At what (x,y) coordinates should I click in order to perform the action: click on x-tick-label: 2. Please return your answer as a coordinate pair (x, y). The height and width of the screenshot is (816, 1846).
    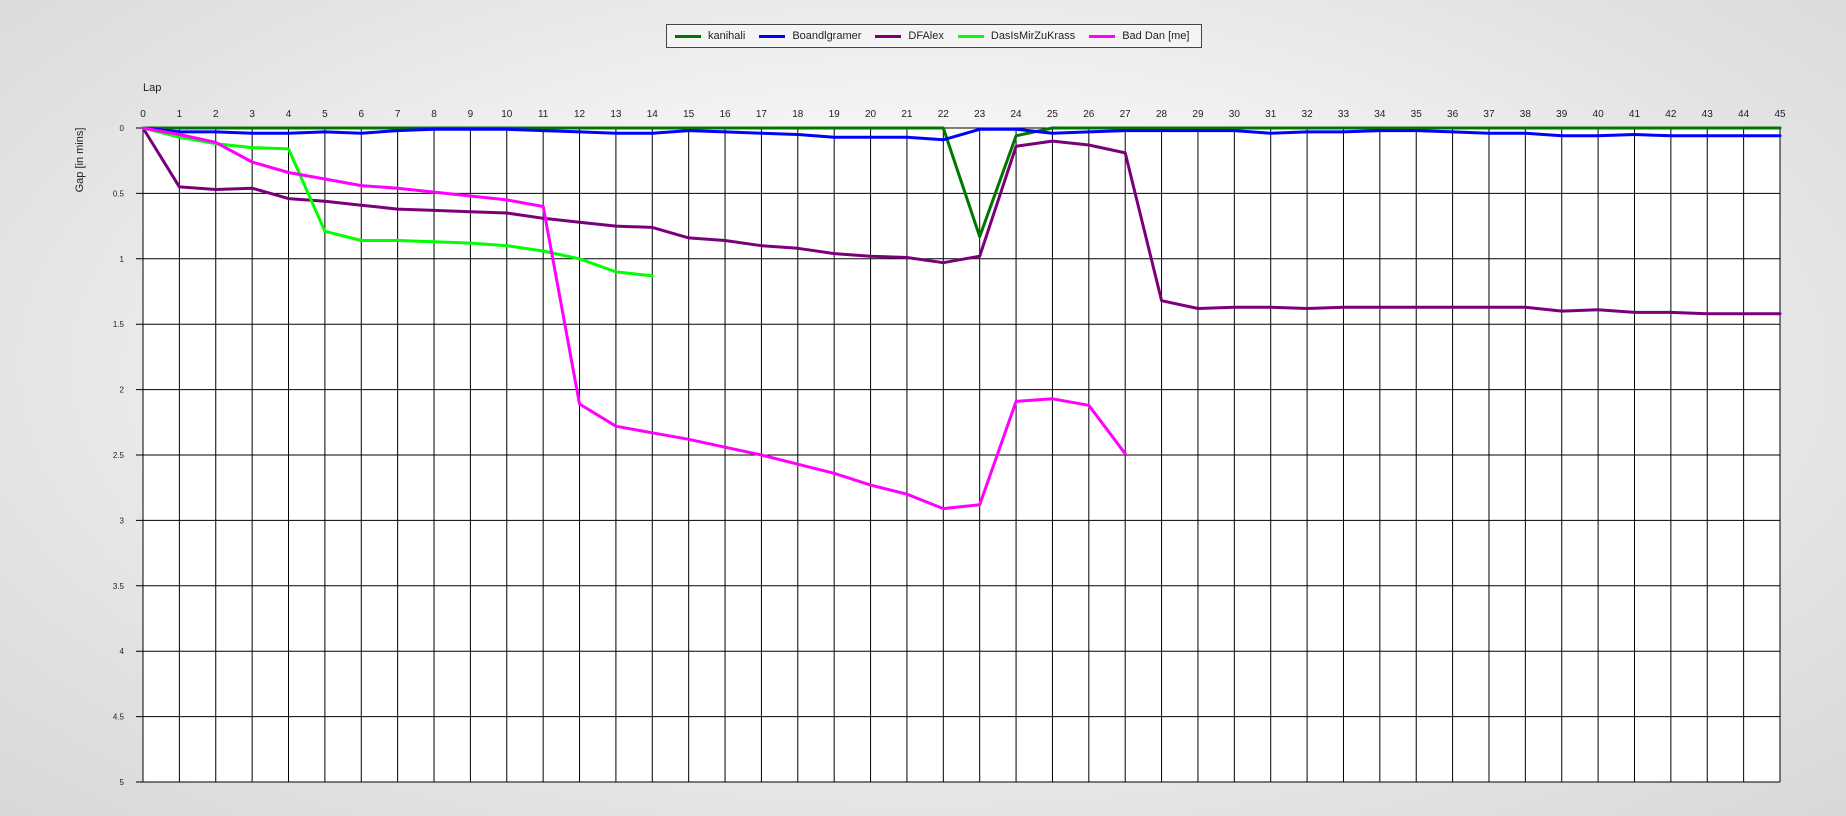
    Looking at the image, I should click on (216, 114).